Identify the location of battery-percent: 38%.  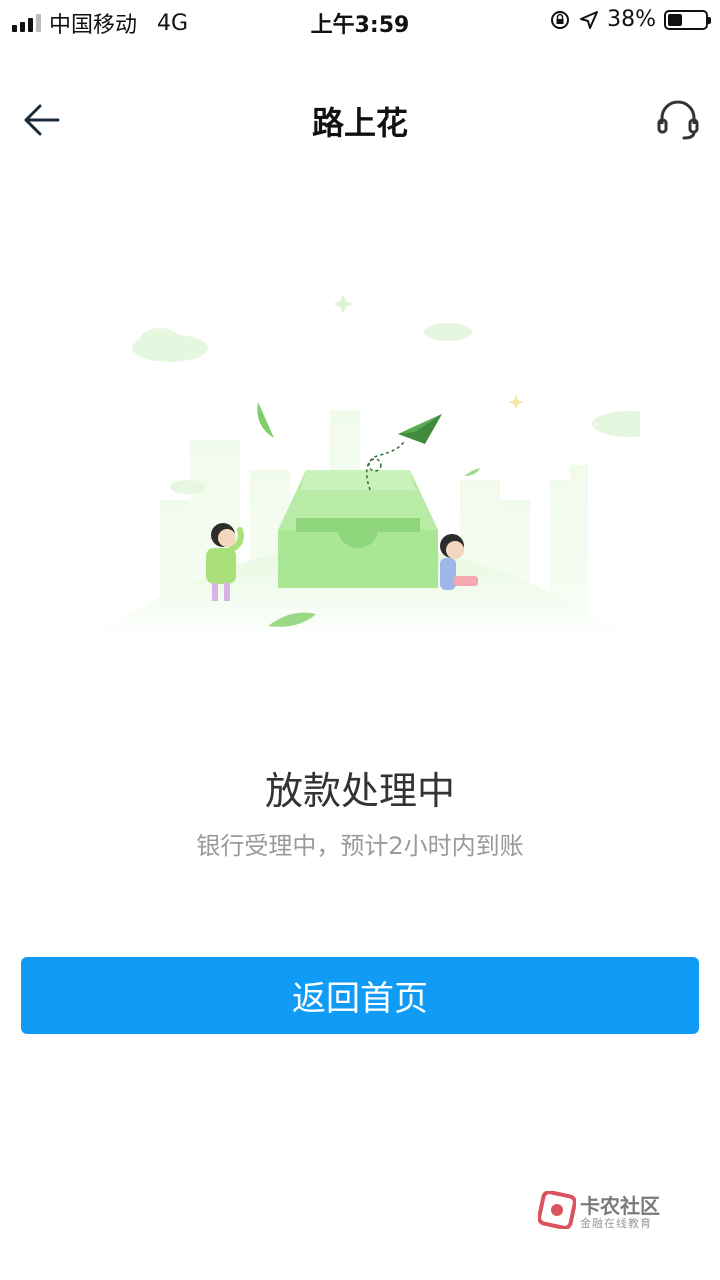
(631, 19).